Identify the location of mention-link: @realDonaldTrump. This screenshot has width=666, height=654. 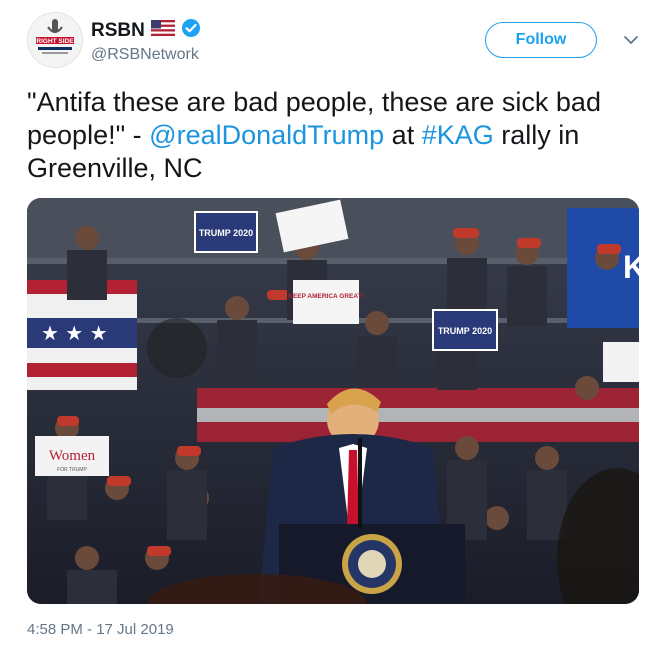
(266, 135).